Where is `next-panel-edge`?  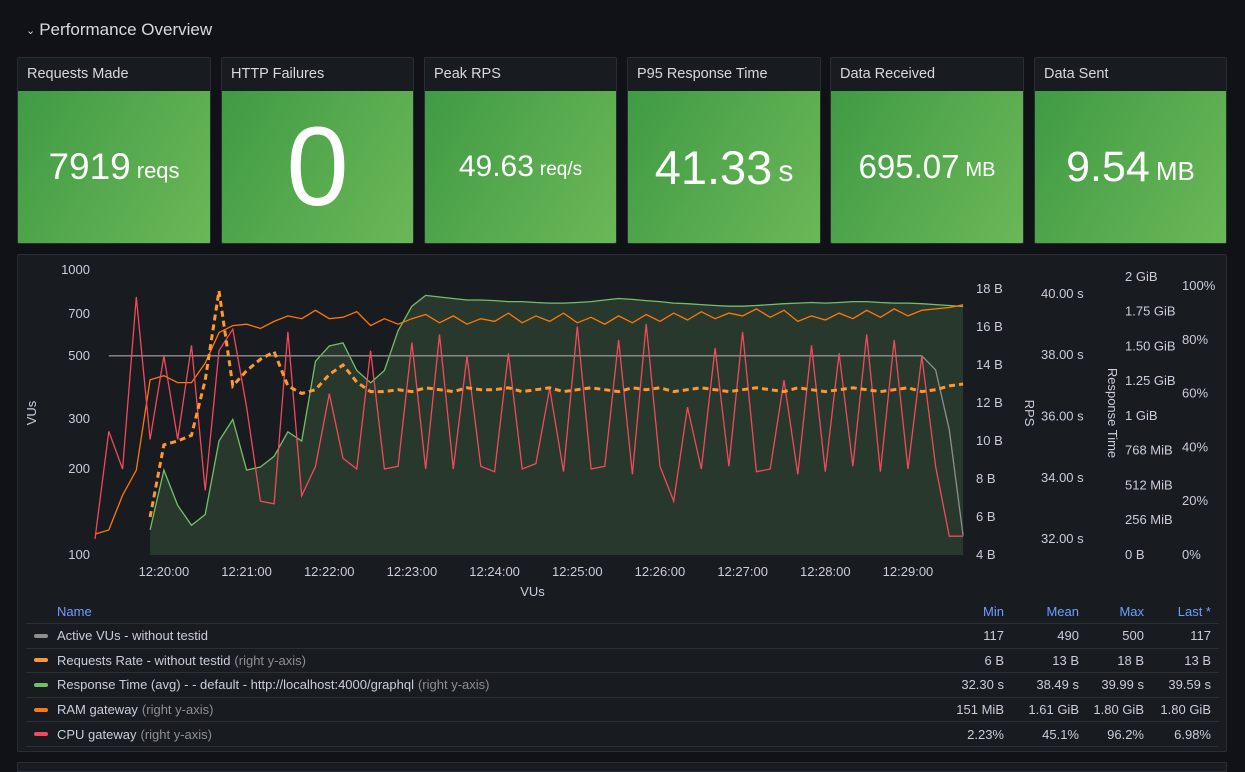 next-panel-edge is located at coordinates (622, 767).